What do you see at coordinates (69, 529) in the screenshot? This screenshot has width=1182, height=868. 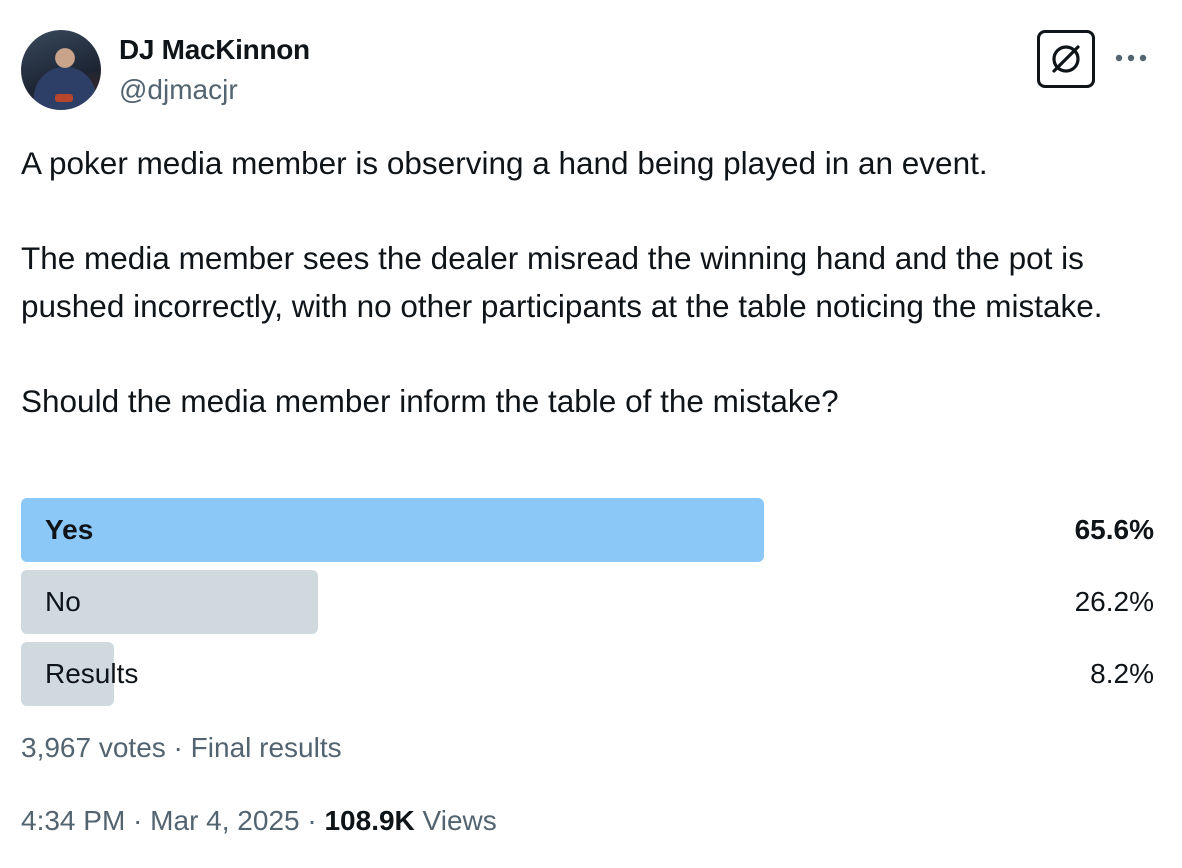 I see `poll-label-yes: Yes` at bounding box center [69, 529].